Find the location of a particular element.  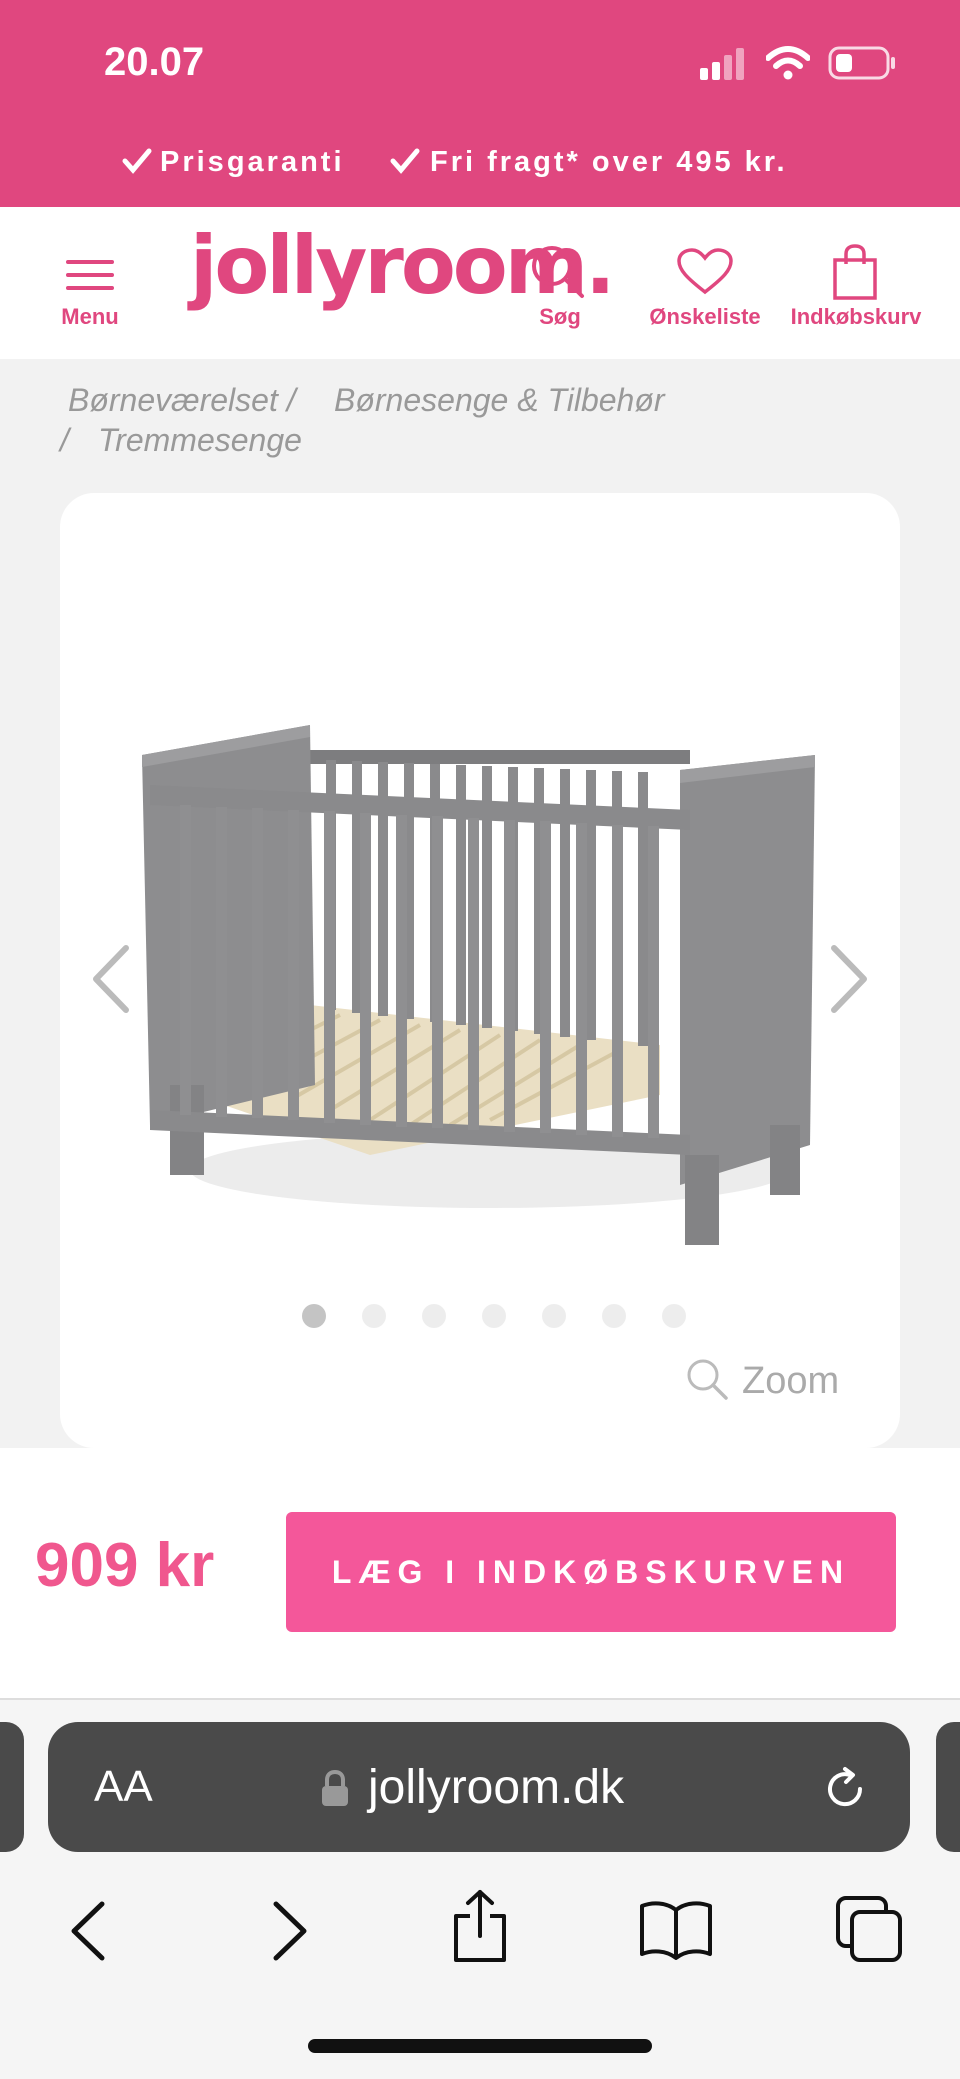

add-to-cart-button: LÆG I INDKØBSKURVEN is located at coordinates (591, 1572).